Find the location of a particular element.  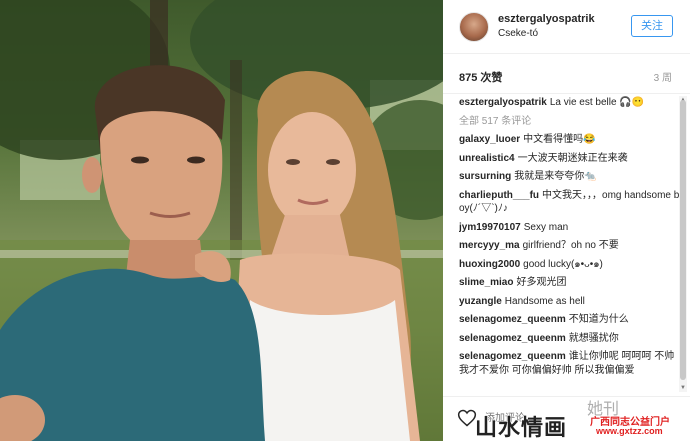

comment-username: huoxing2000 is located at coordinates (489, 264).